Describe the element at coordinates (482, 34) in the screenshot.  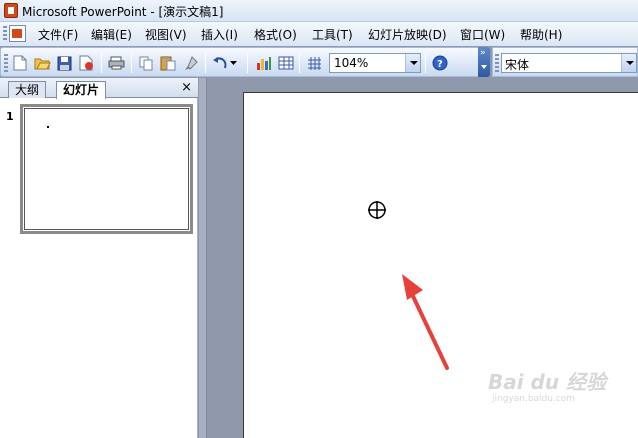
I see `menu-window: 窗口(W)` at that location.